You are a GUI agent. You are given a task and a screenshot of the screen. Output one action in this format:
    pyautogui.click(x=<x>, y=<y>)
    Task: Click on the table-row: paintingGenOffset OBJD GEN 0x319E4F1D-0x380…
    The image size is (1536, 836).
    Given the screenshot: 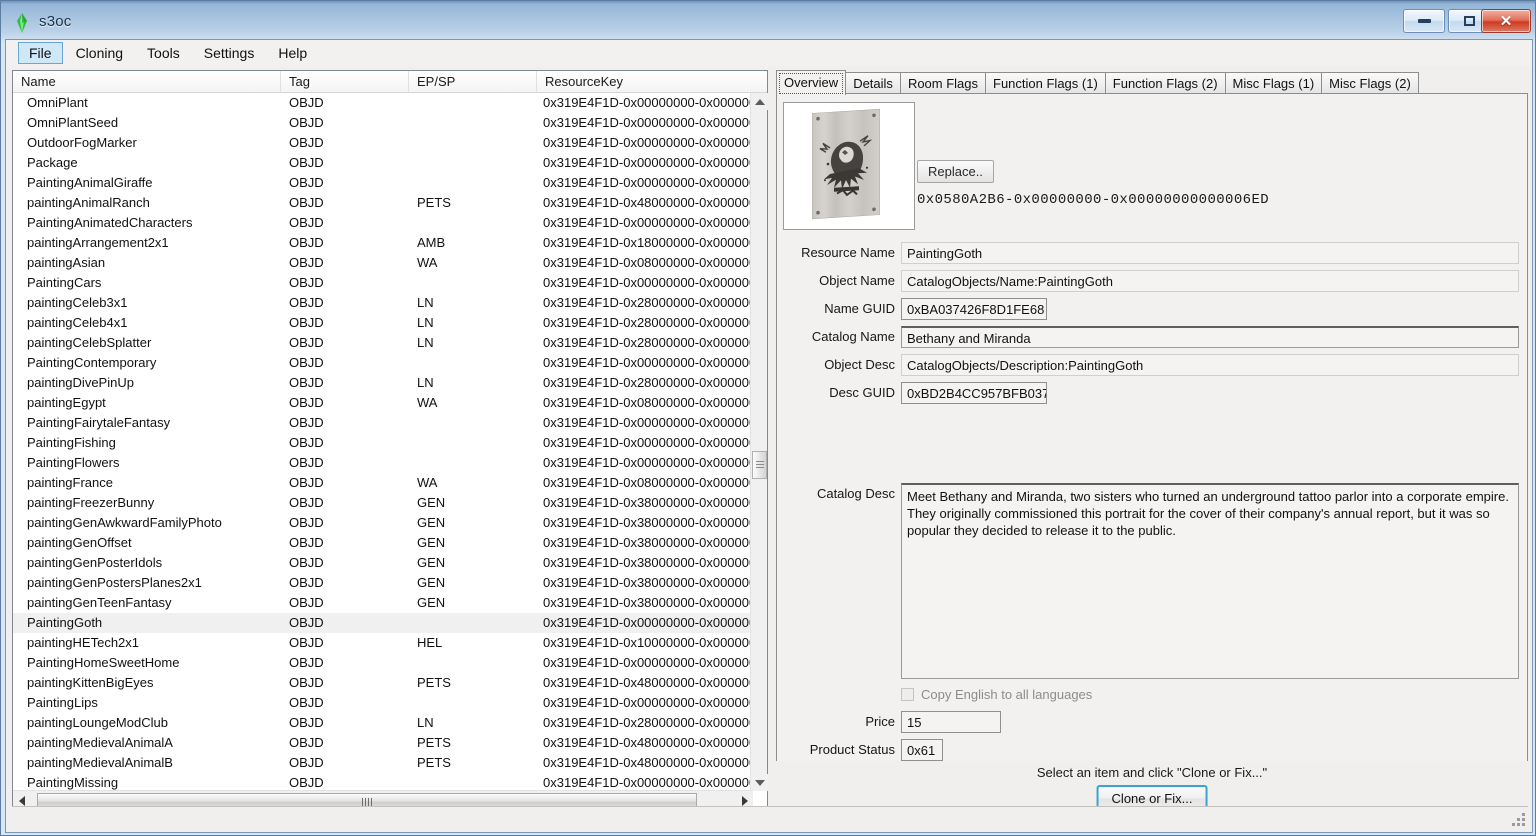 What is the action you would take?
    pyautogui.click(x=383, y=543)
    